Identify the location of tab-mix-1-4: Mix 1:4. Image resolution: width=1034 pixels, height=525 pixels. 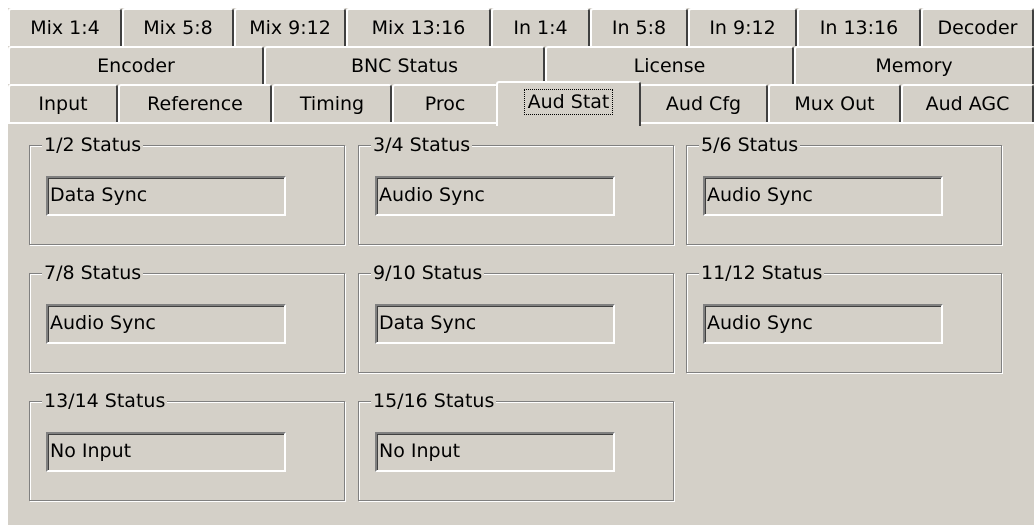
(65, 27).